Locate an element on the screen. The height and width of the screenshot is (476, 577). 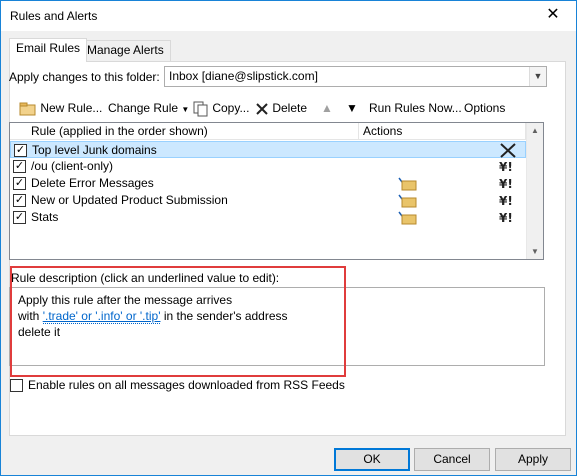
options-button: Options is located at coordinates (484, 108).